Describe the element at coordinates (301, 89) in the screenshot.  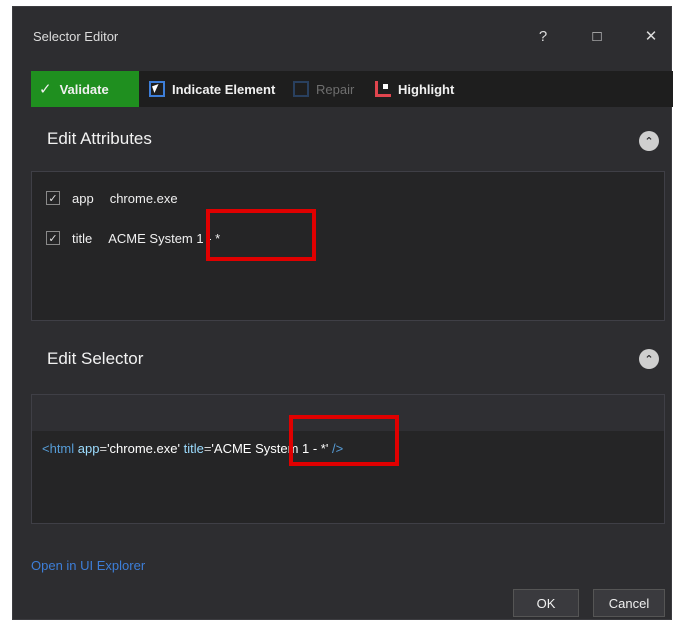
I see `repair-icon` at that location.